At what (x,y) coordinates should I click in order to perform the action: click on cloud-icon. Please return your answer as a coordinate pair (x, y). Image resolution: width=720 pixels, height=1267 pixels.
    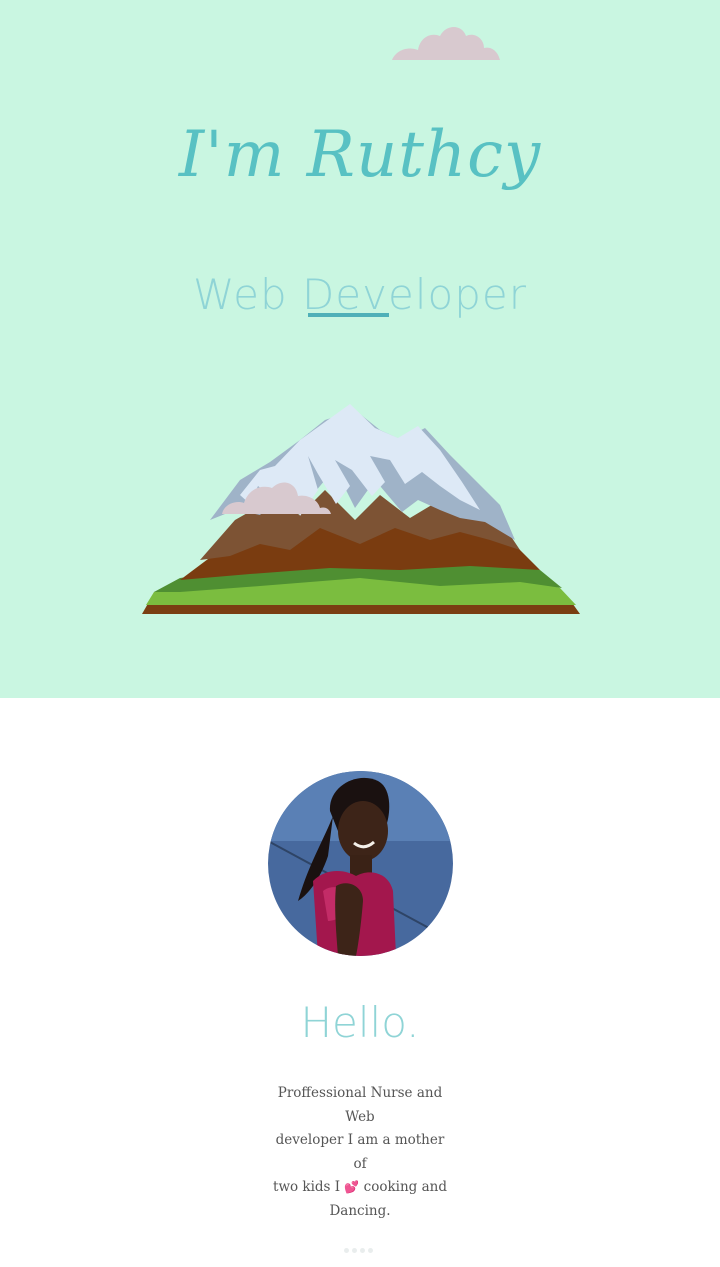
    Looking at the image, I should click on (446, 43).